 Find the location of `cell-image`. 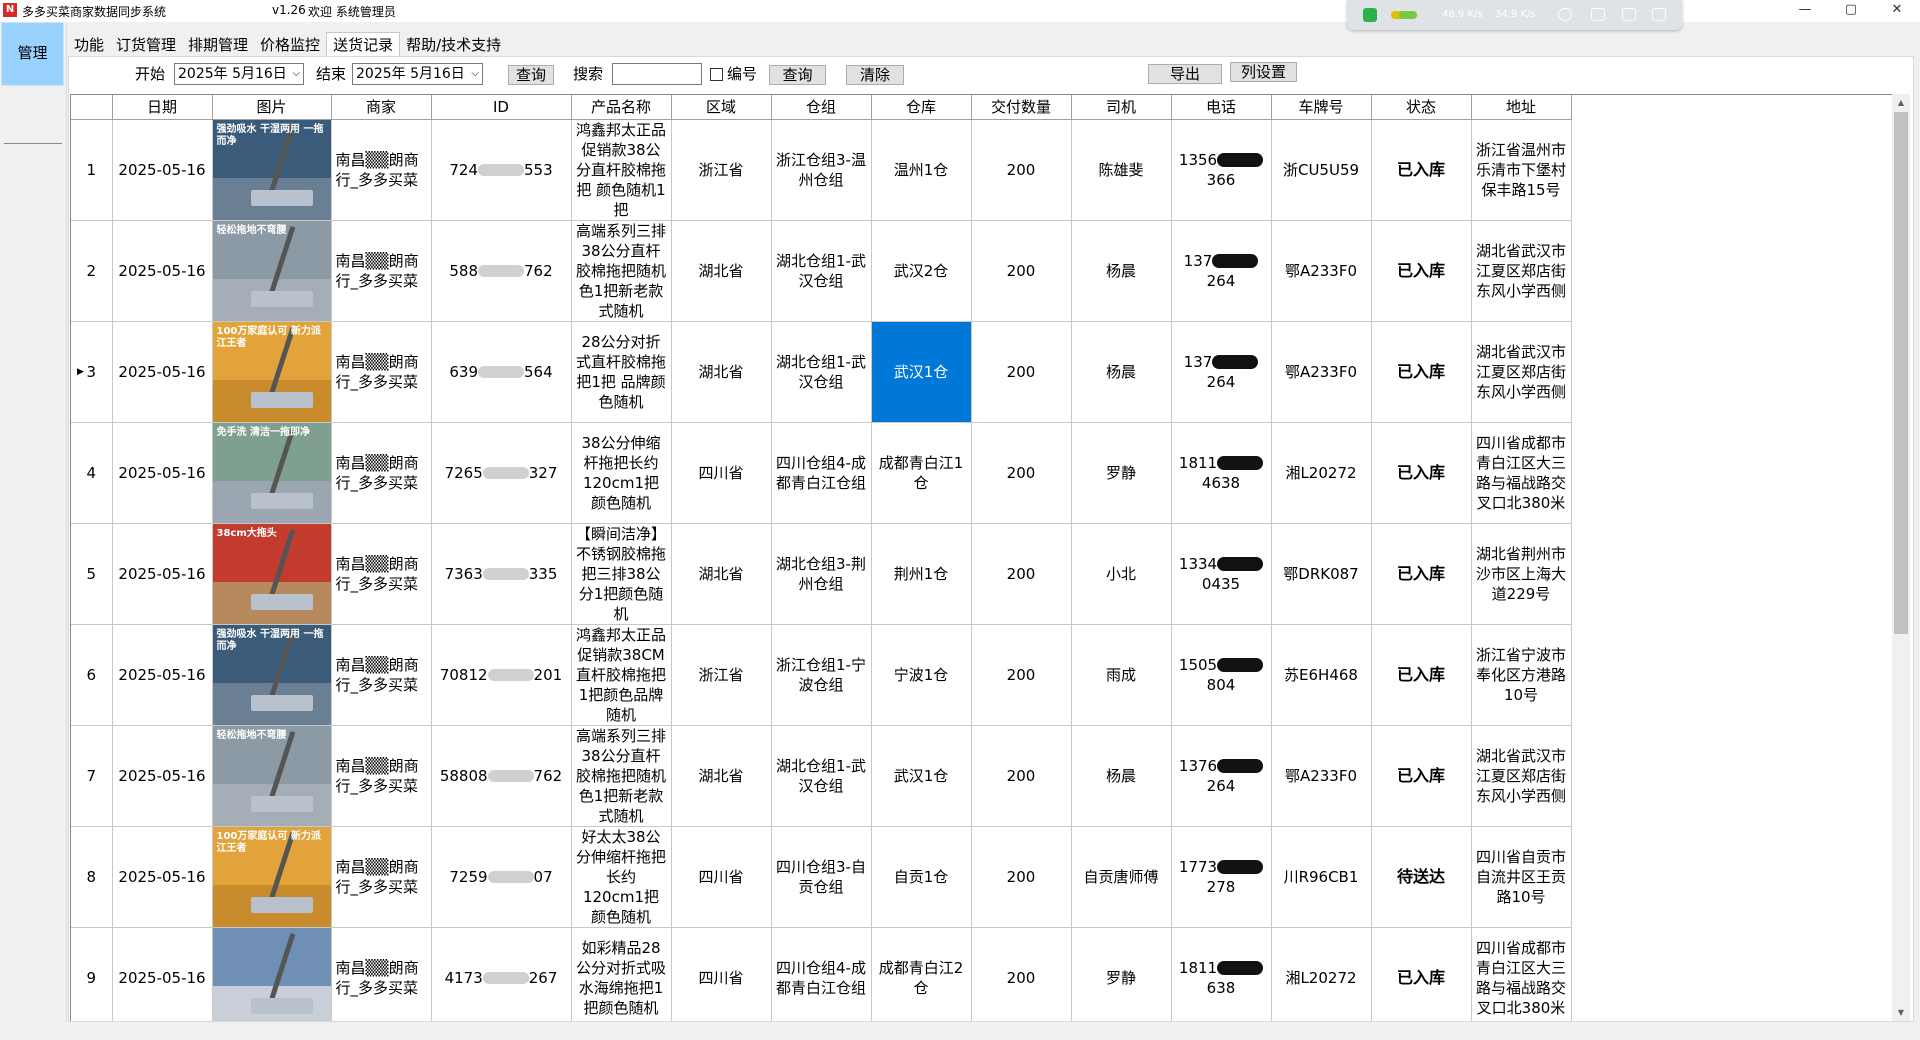

cell-image is located at coordinates (272, 974).